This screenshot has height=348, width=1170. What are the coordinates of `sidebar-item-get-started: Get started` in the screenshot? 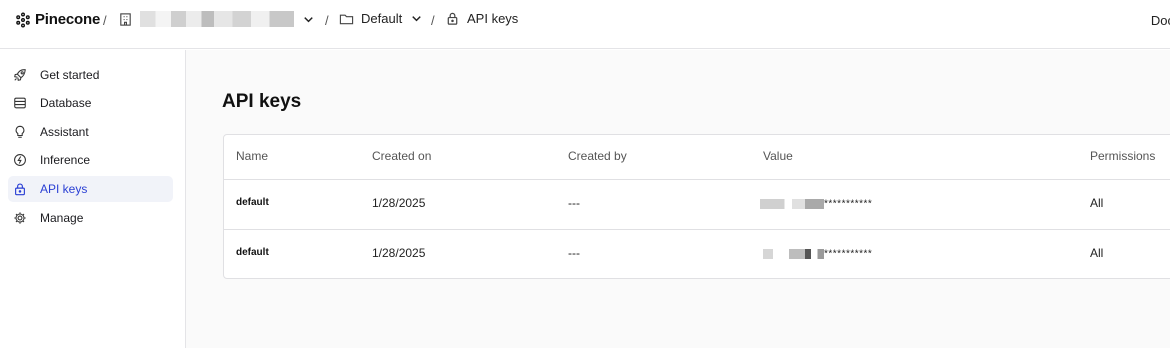 It's located at (90, 75).